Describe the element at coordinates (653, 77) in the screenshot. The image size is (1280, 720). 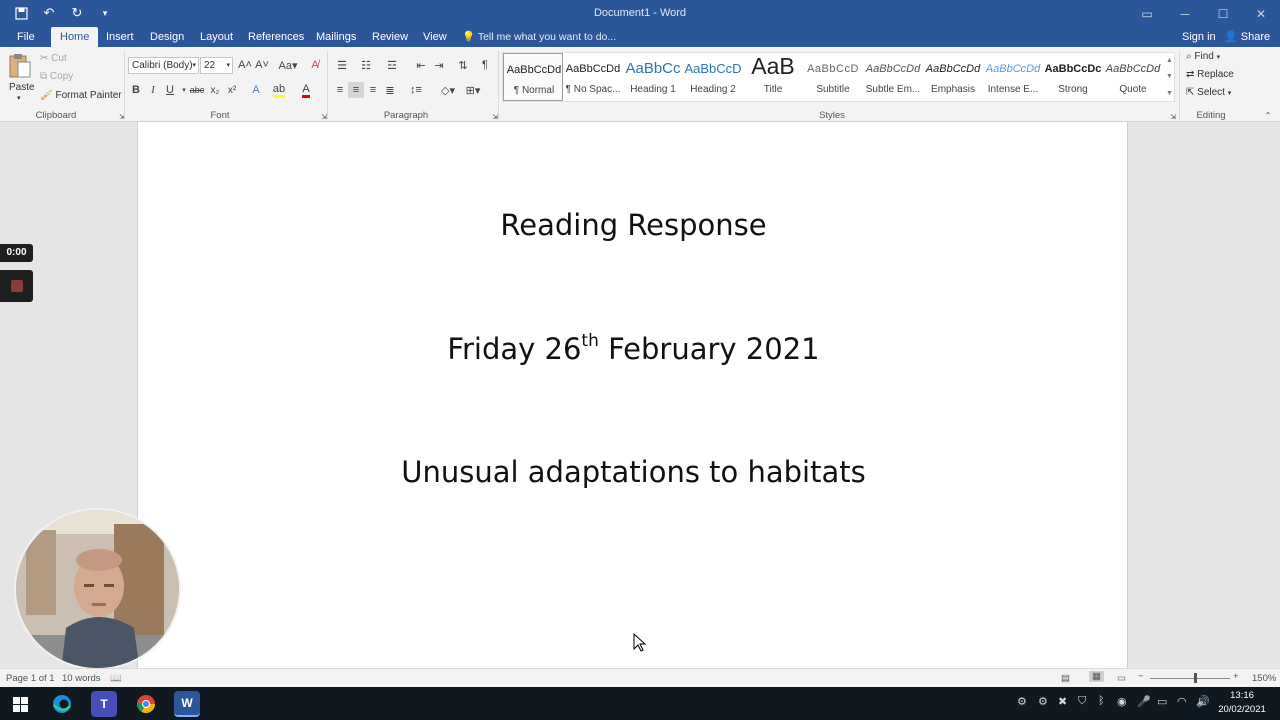
I see `style-heading-1: AaBbCc Heading 1` at that location.